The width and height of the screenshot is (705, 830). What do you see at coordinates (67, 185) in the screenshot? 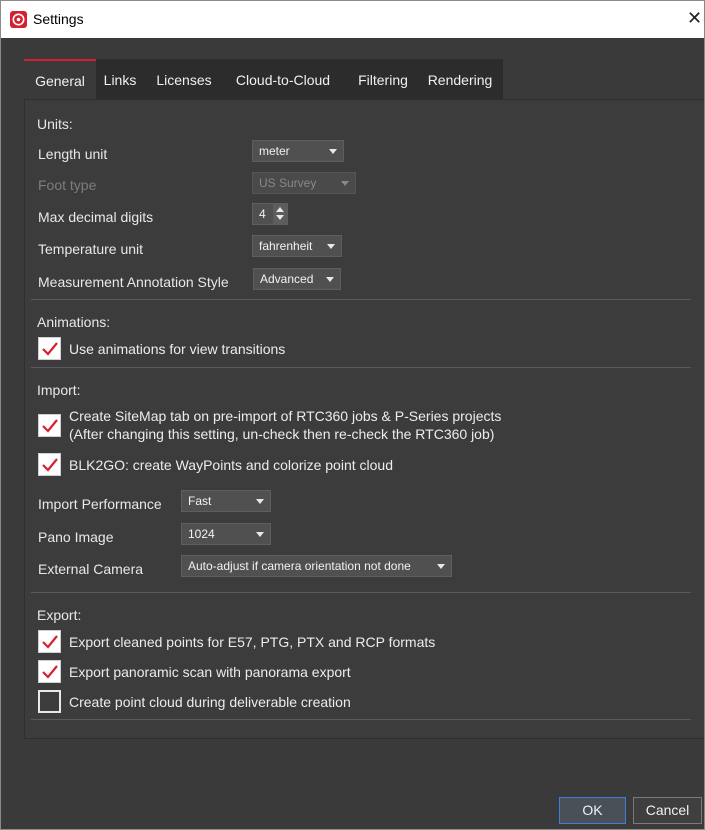
I see `foot-type-label: Foot type` at bounding box center [67, 185].